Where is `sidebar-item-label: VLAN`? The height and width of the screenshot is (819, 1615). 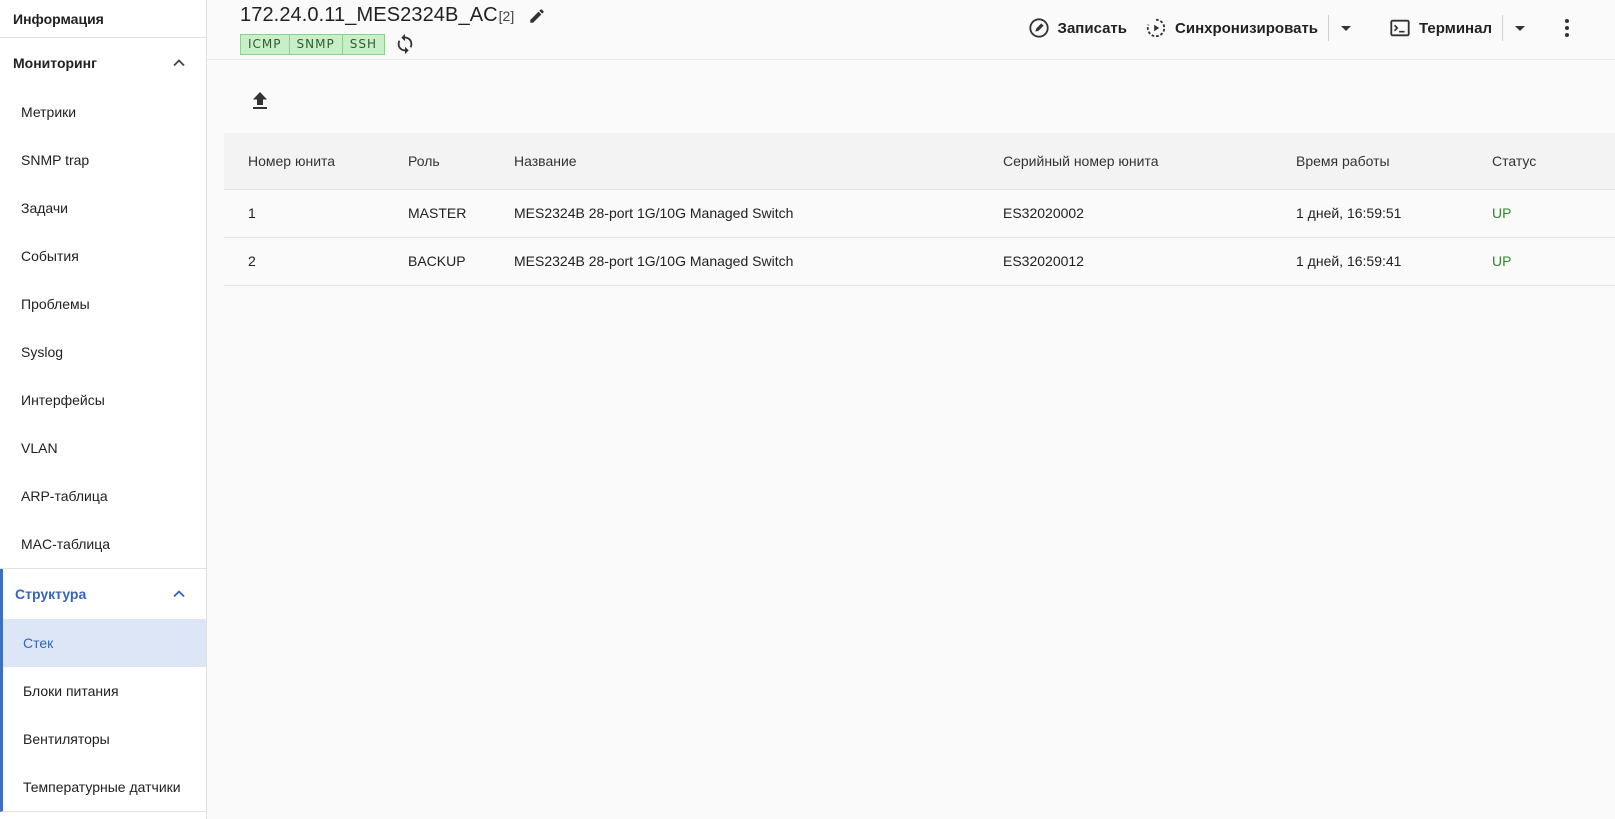
sidebar-item-label: VLAN is located at coordinates (39, 448).